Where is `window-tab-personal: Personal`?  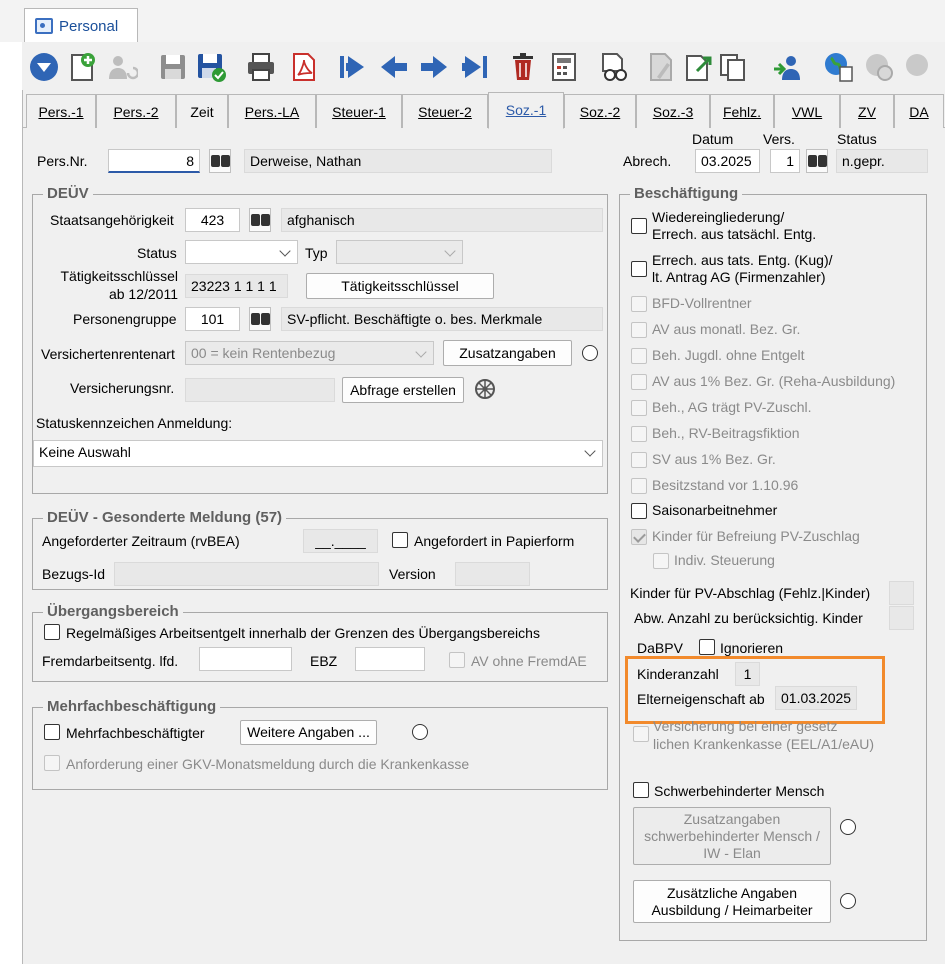
window-tab-personal: Personal is located at coordinates (81, 25).